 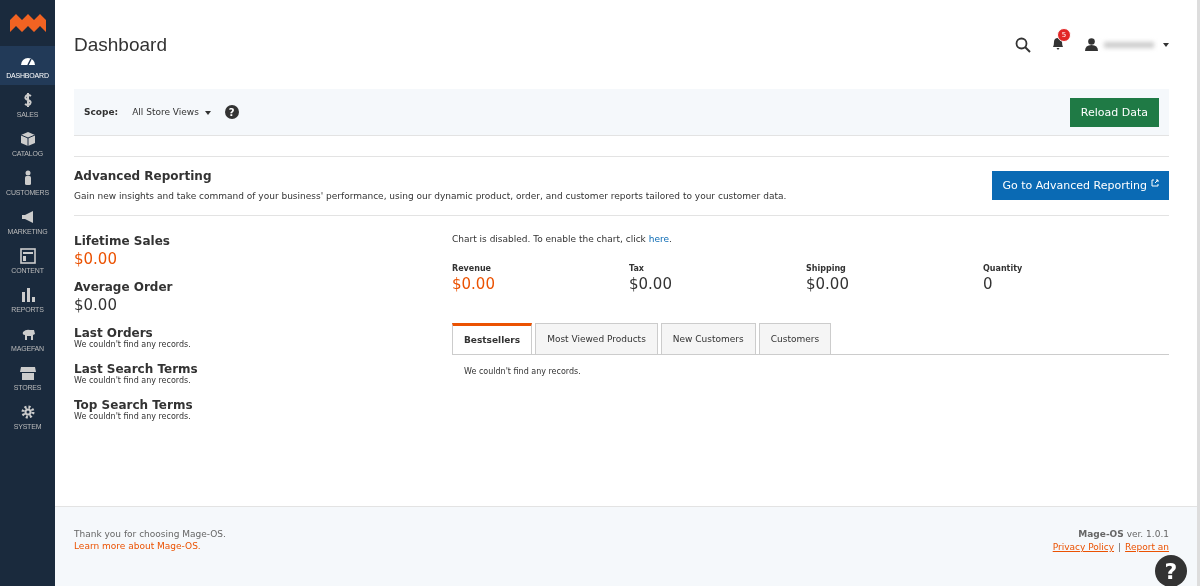 I want to click on list-title: Last Search Terms, so click(x=136, y=369).